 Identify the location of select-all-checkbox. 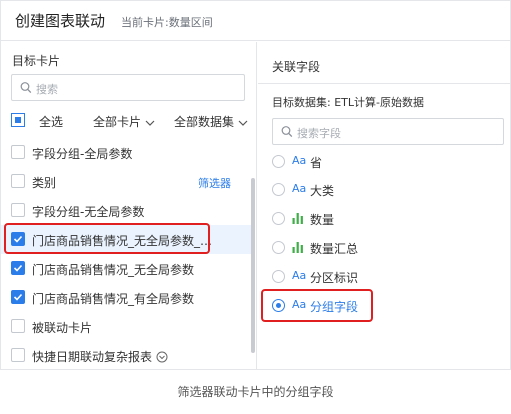
(18, 120).